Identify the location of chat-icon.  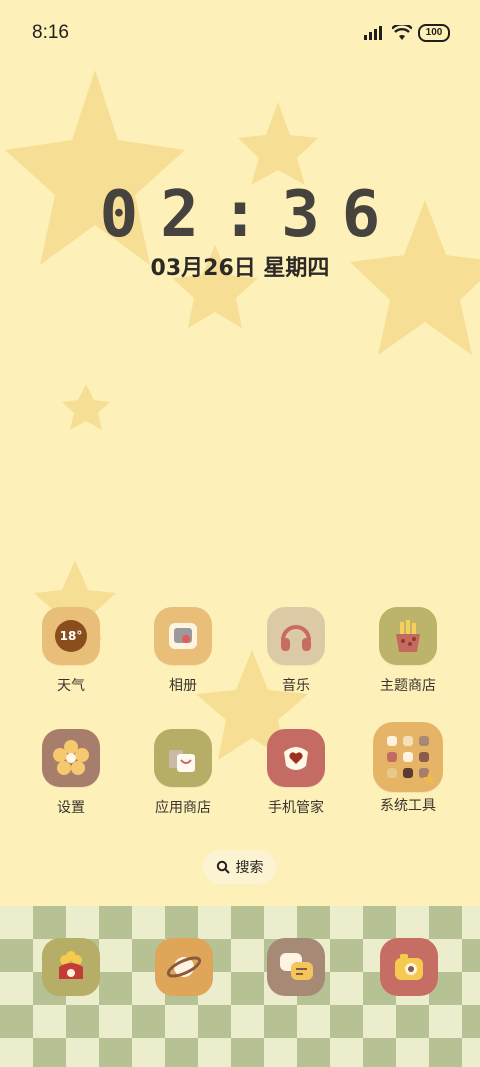
(296, 967).